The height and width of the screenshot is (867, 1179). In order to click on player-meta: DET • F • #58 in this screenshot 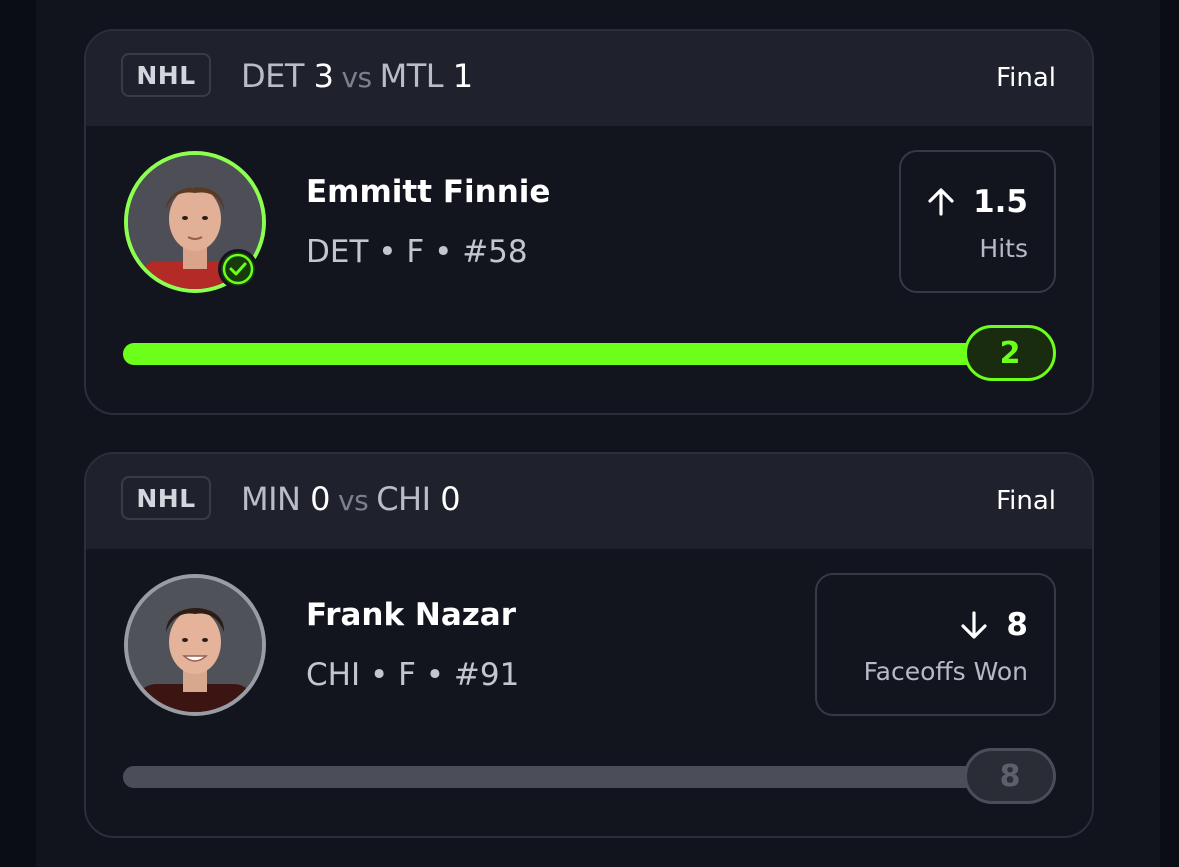, I will do `click(417, 252)`.